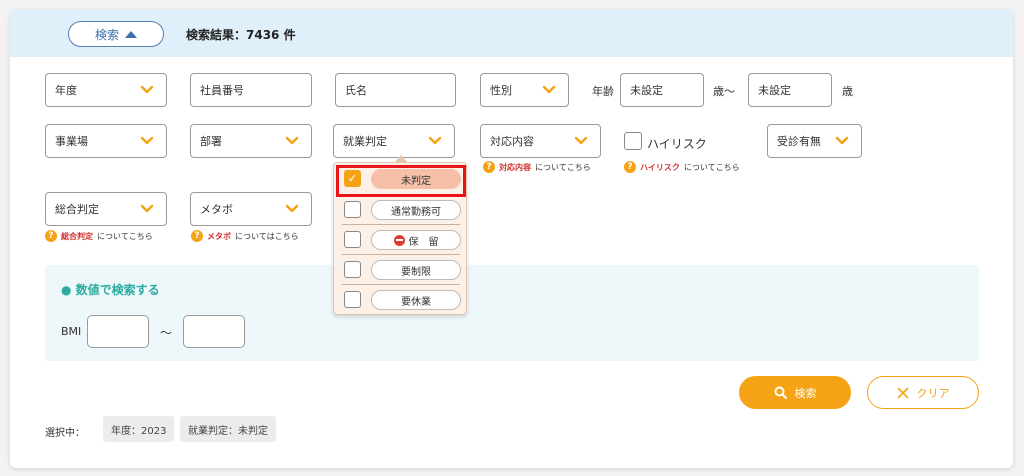  I want to click on option-pill: 保 留, so click(416, 240).